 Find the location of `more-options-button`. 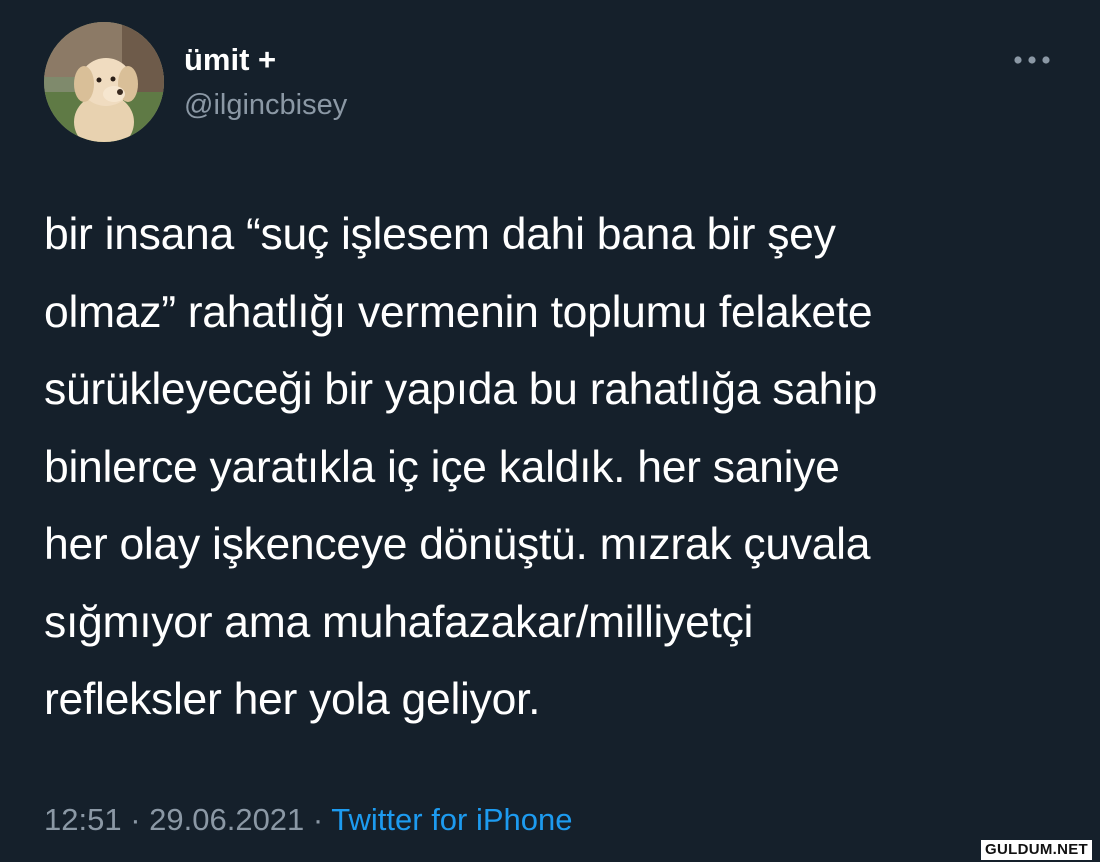

more-options-button is located at coordinates (1032, 60).